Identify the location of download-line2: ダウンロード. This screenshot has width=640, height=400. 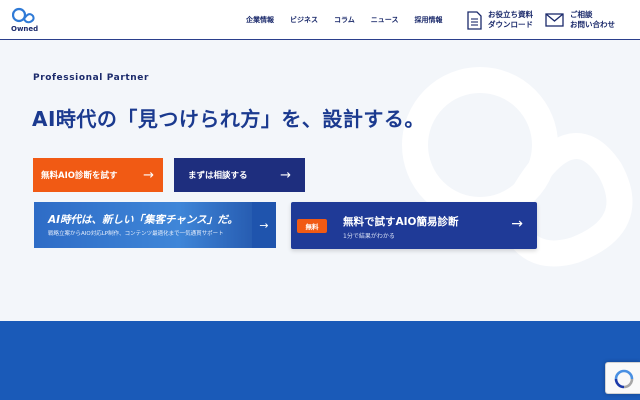
(510, 24).